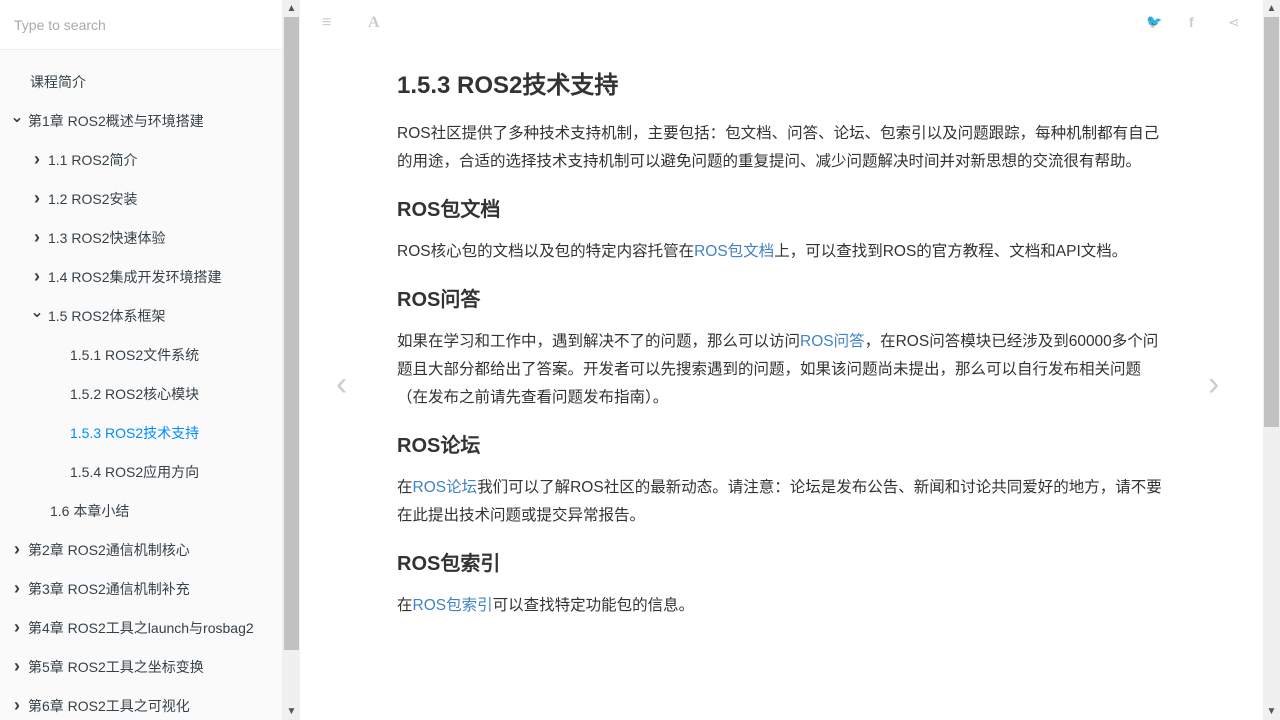 This screenshot has height=720, width=1280. I want to click on sidebar-item: › 1.4 ROS2集成开发环境搭建, so click(141, 276).